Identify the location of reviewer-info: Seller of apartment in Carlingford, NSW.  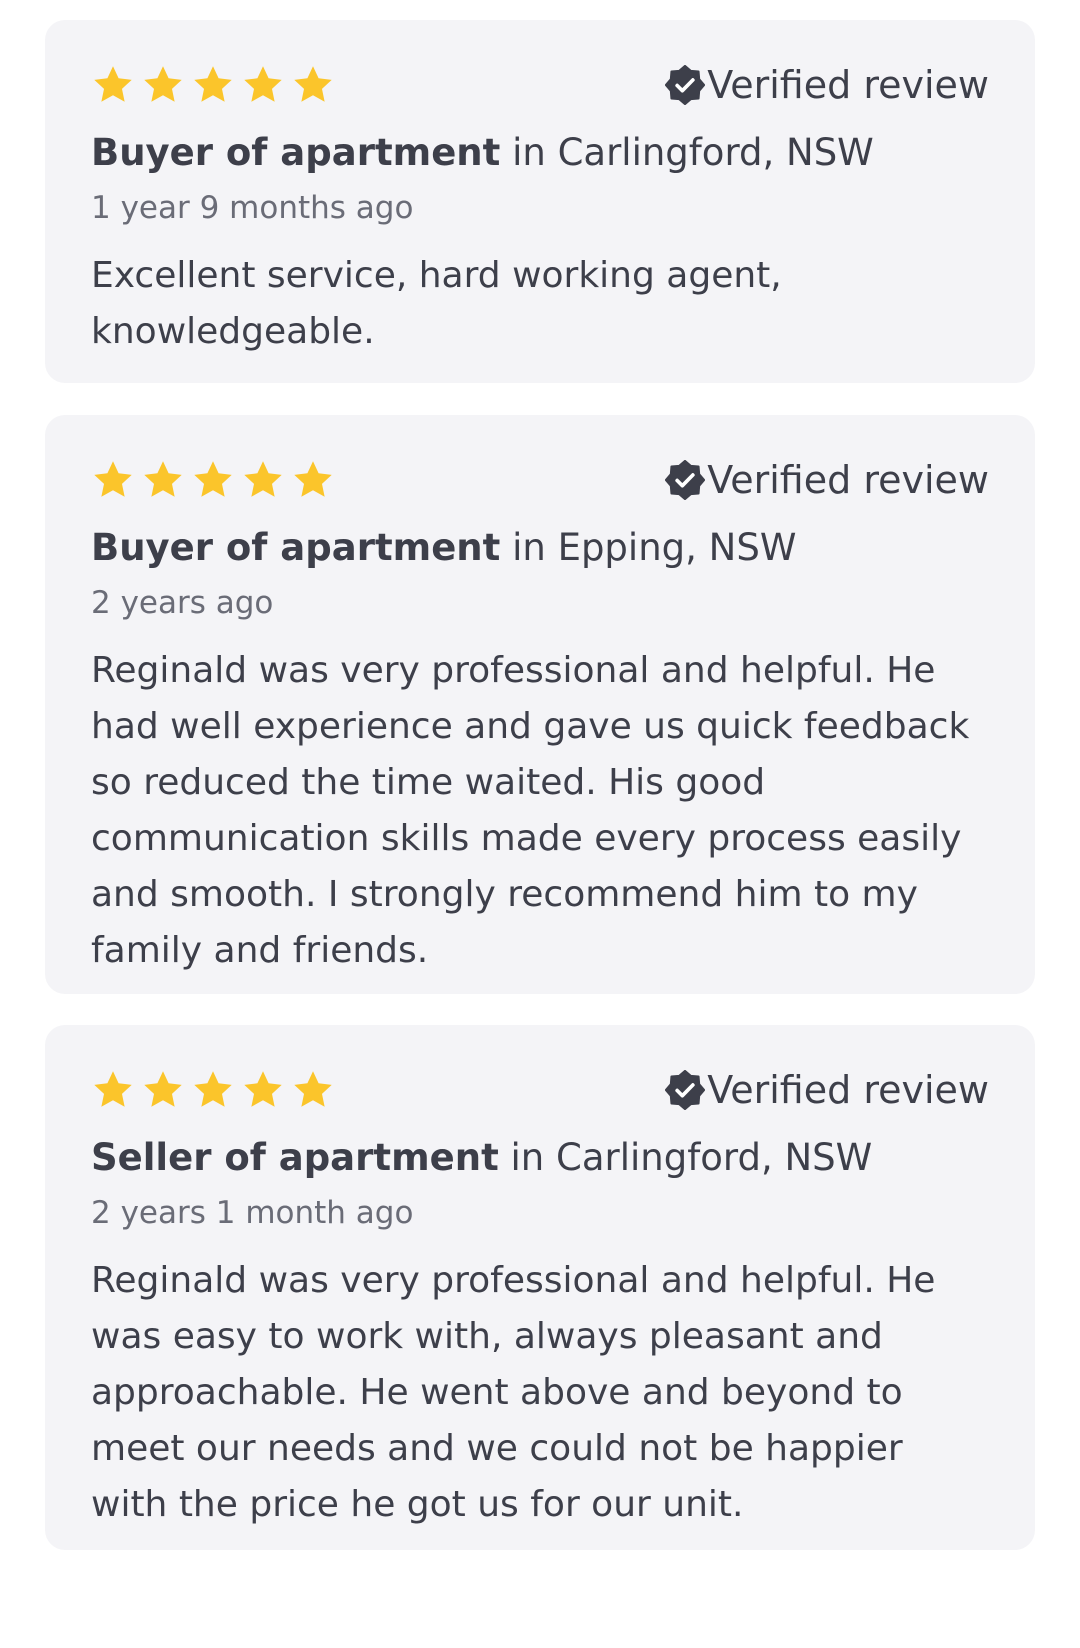
(540, 1158).